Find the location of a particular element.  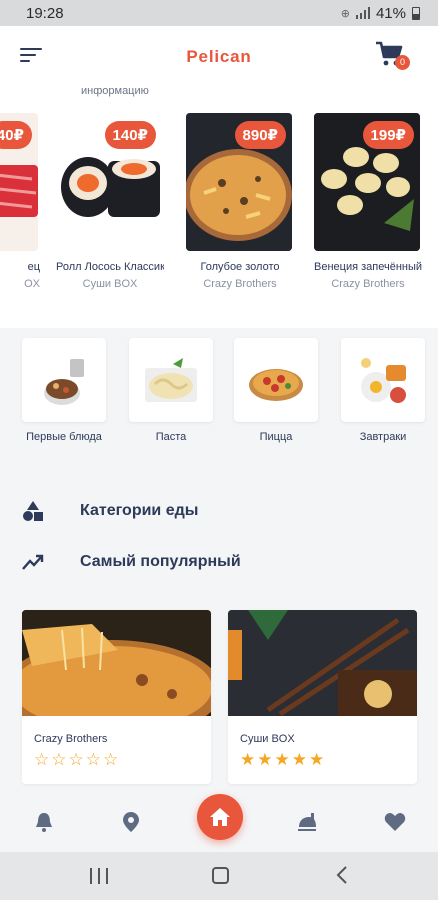

price-badge: 890₽ is located at coordinates (260, 135).